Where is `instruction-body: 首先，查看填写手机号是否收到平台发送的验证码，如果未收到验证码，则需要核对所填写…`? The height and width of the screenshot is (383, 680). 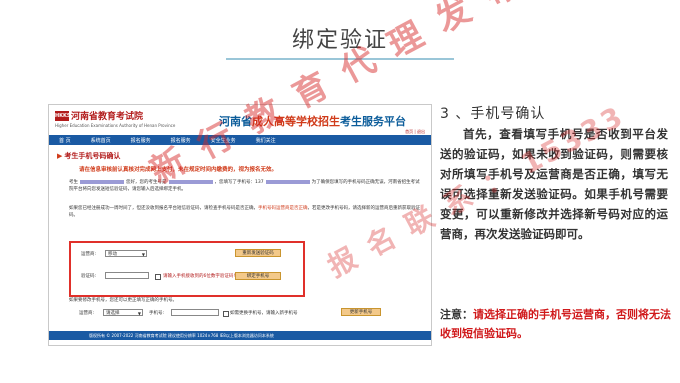 instruction-body: 首先，查看填写手机号是否收到平台发送的验证码，如果未收到验证码，则需要核对所填写… is located at coordinates (554, 184).